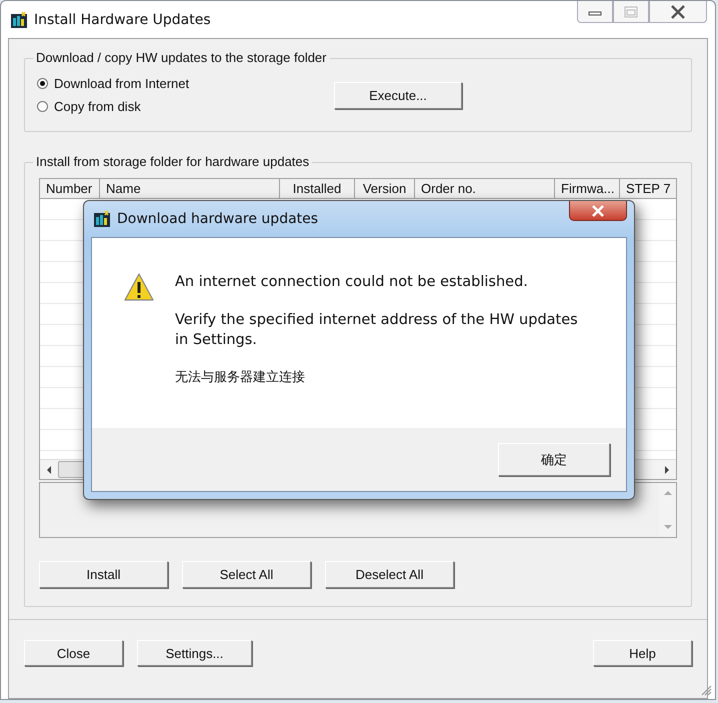  Describe the element at coordinates (240, 378) in the screenshot. I see `message-text: 无法与服务器建立连接` at that location.